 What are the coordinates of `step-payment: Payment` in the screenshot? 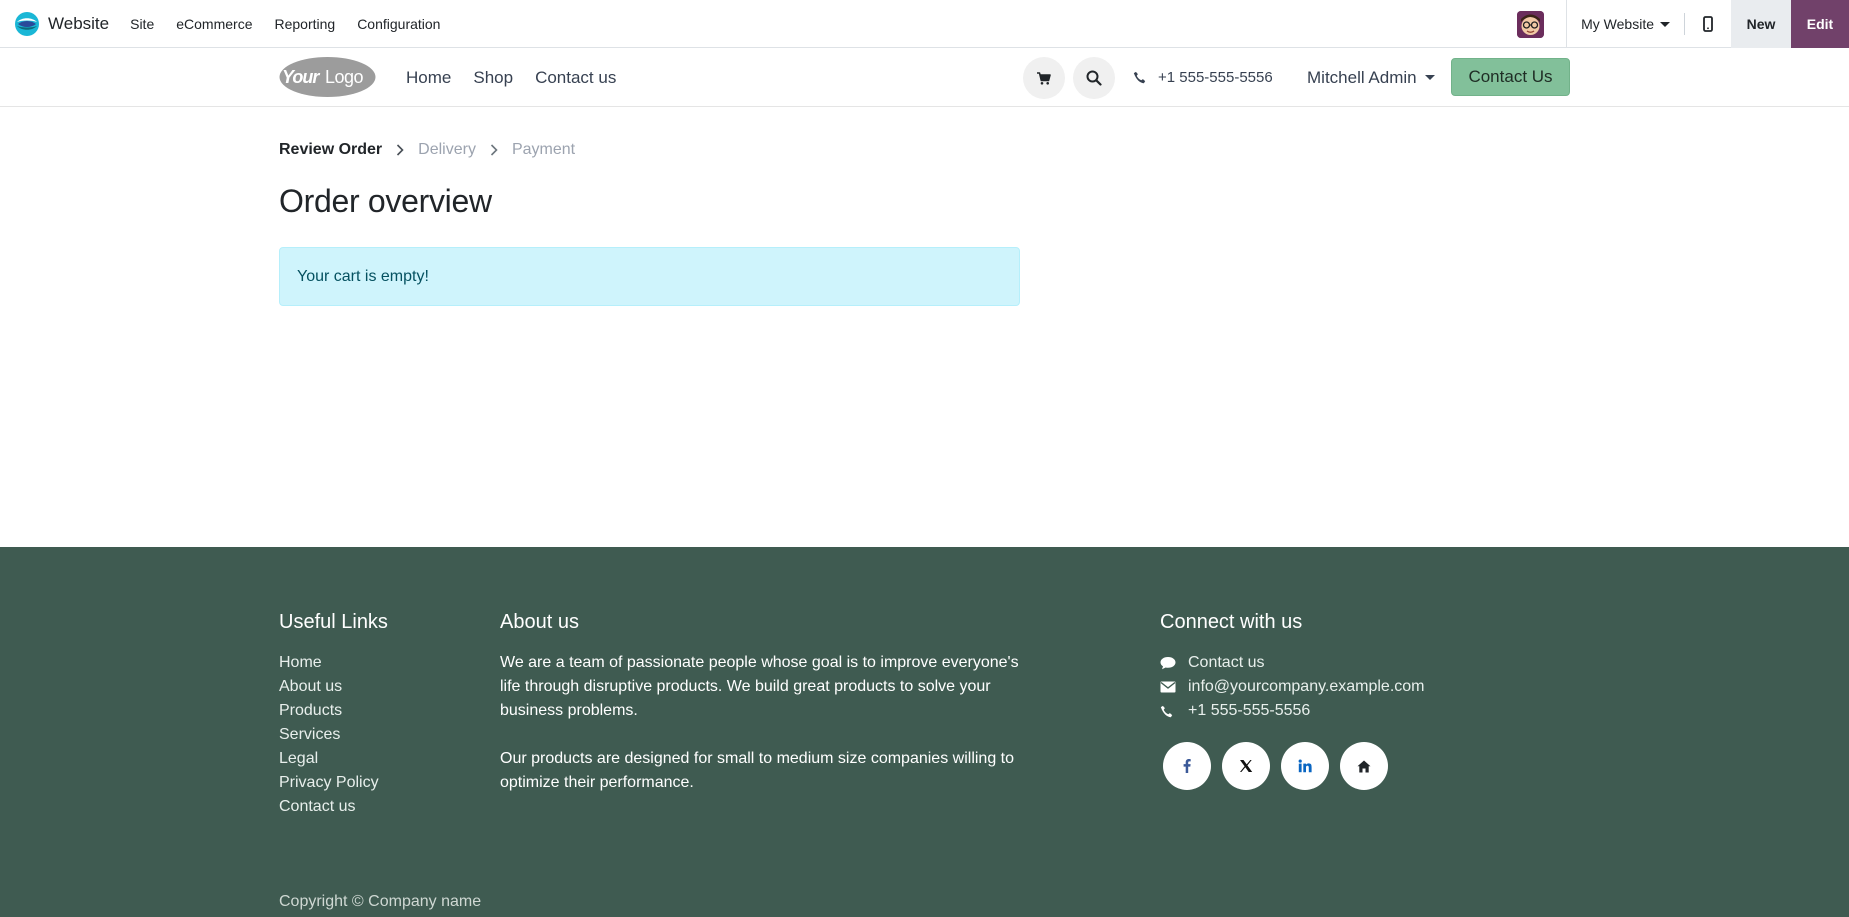 It's located at (543, 150).